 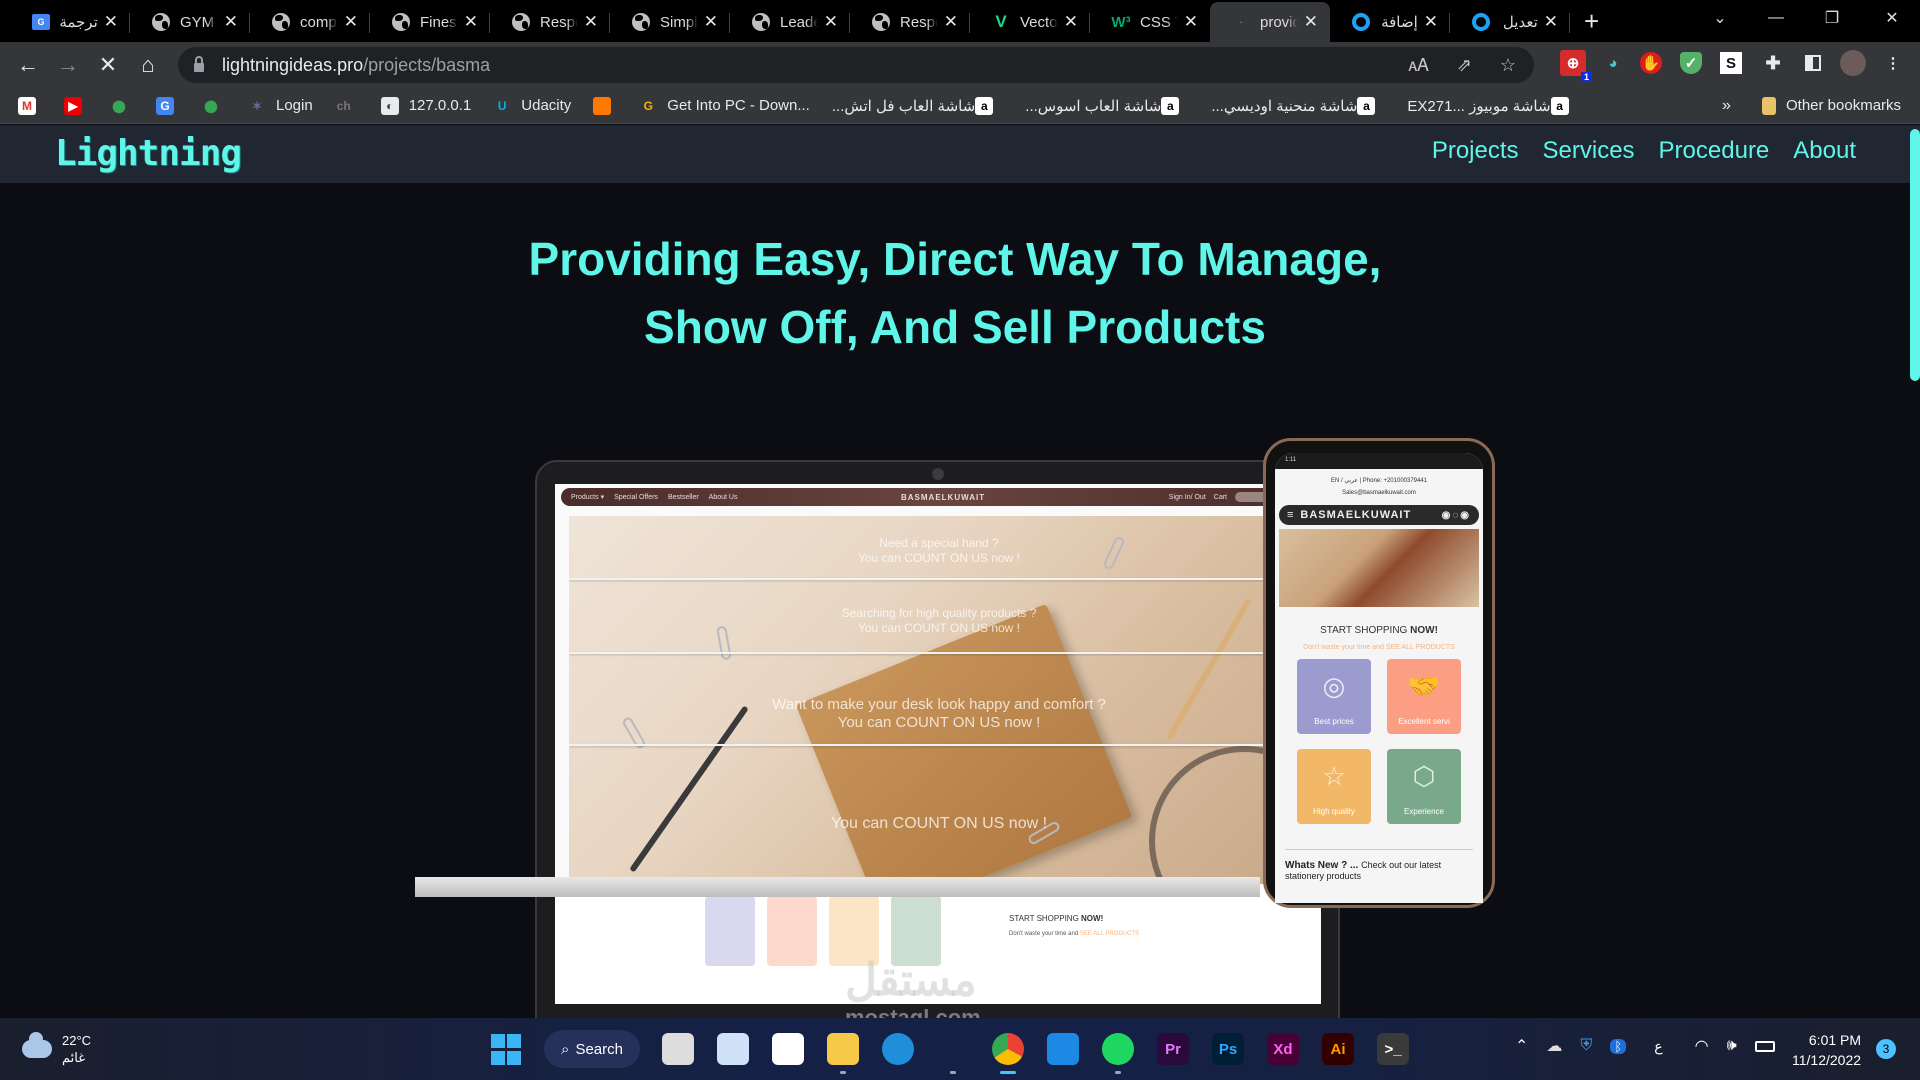 What do you see at coordinates (1731, 63) in the screenshot?
I see `extension-s-icon: S` at bounding box center [1731, 63].